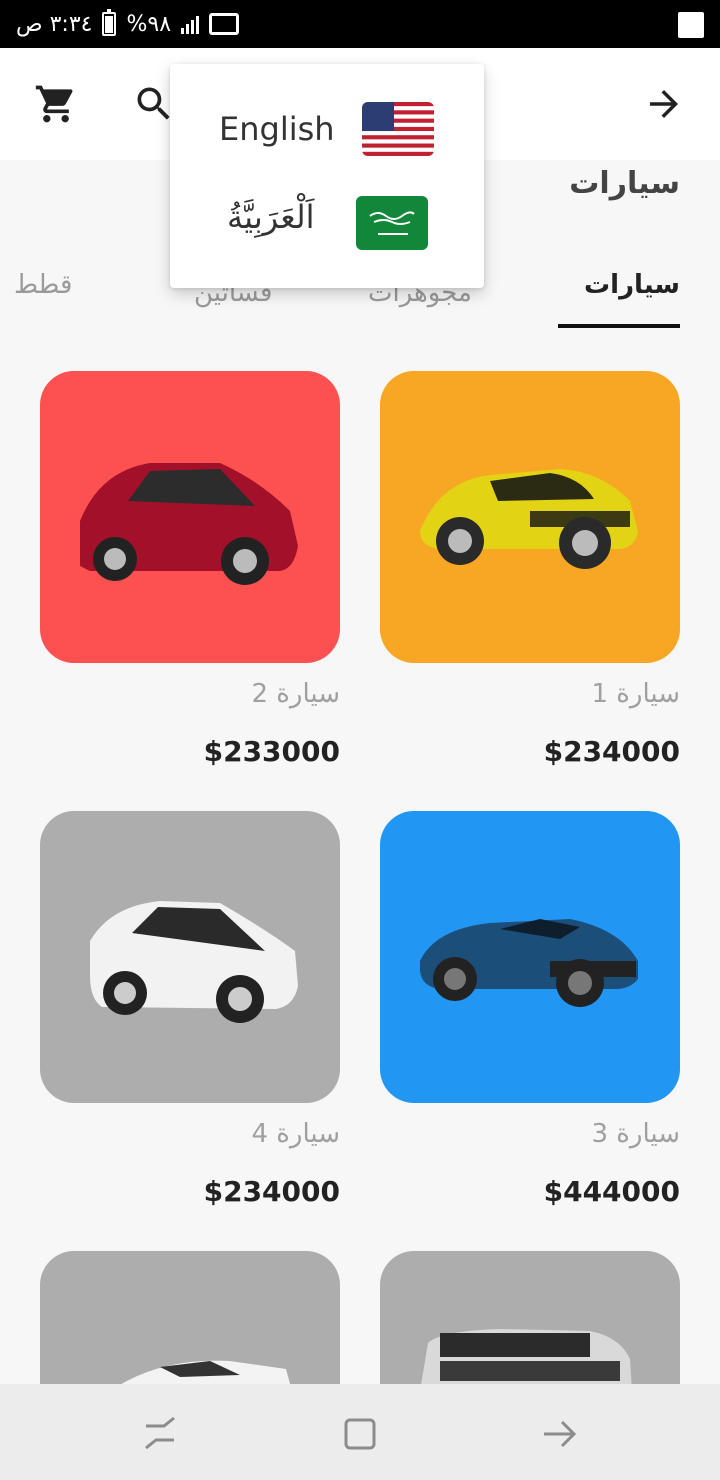  I want to click on product-name: سيارة 3, so click(635, 1134).